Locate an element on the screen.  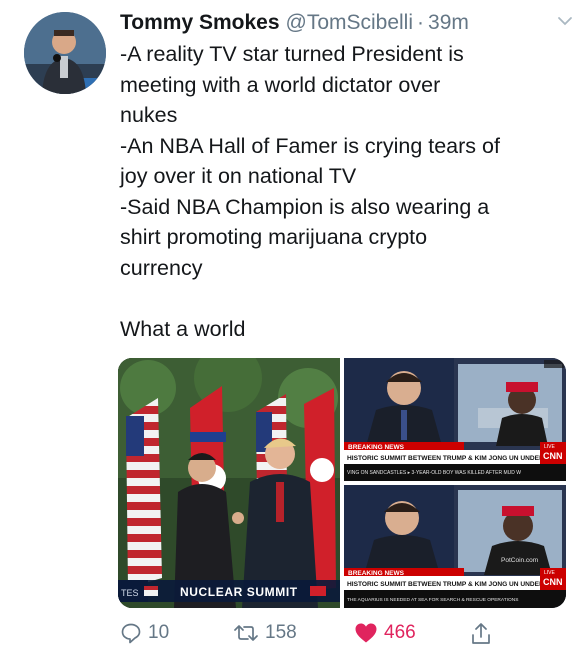
timestamp: 39m is located at coordinates (448, 23).